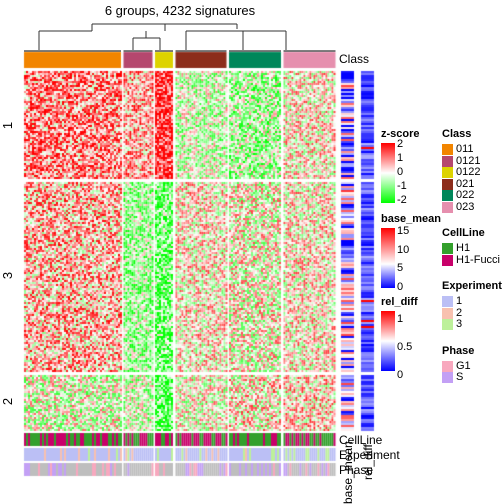  I want to click on class-legend-label: 0122, so click(468, 172).